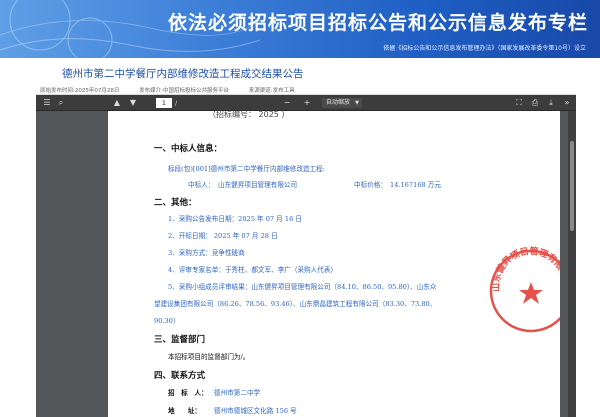 This screenshot has height=417, width=600. What do you see at coordinates (235, 219) in the screenshot?
I see `other-item: 1、采购公告发布日期：2025 年 07 月 16 日` at bounding box center [235, 219].